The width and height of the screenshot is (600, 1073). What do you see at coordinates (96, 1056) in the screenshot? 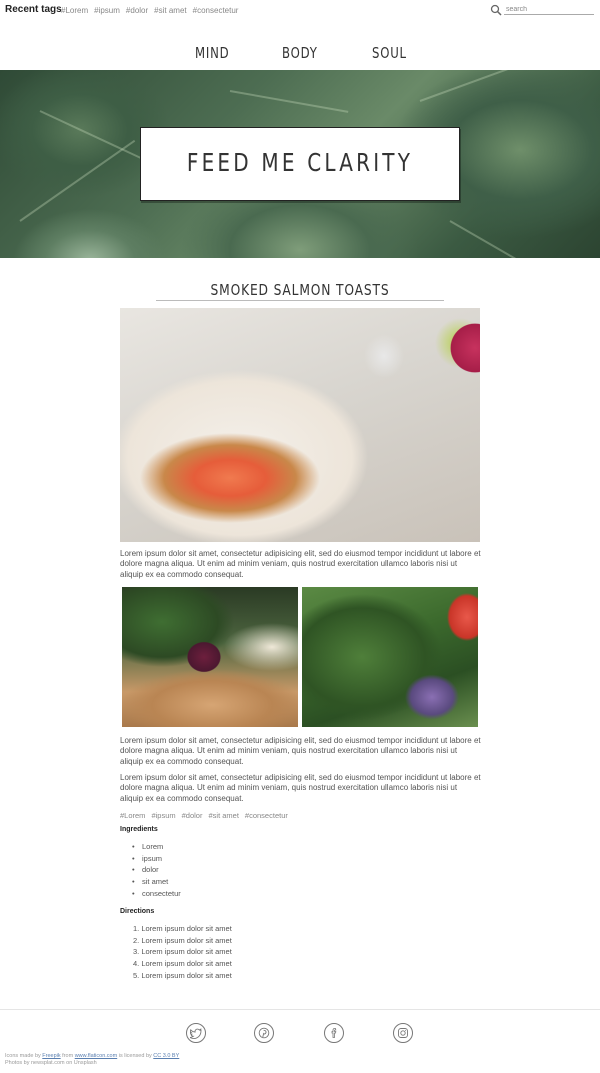
I see `flaticon-link: www.flaticon.com` at bounding box center [96, 1056].